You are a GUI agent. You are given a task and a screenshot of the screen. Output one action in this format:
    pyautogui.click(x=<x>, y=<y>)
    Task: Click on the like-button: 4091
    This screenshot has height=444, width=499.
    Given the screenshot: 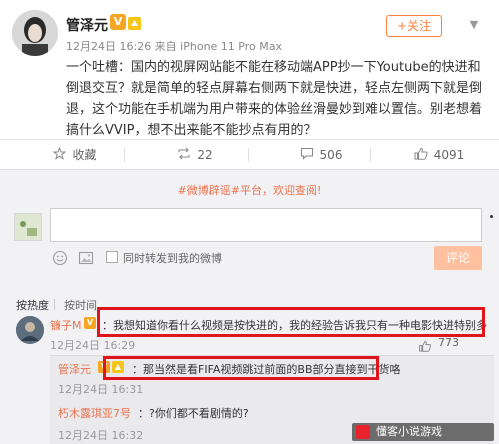 What is the action you would take?
    pyautogui.click(x=439, y=155)
    